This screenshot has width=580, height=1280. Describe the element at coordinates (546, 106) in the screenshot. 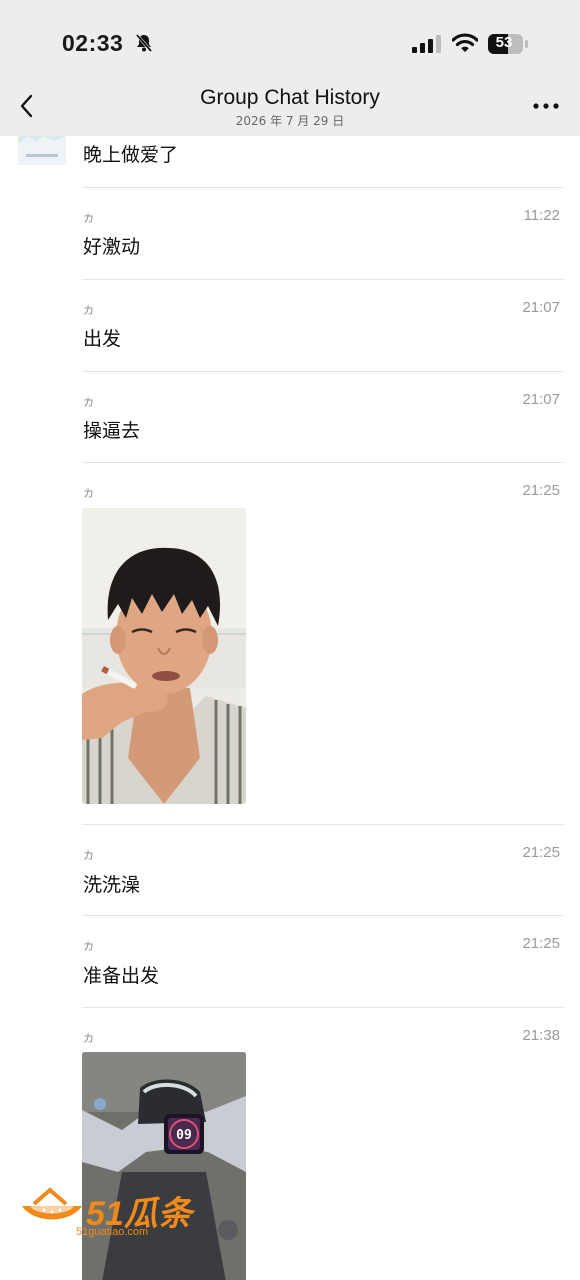

I see `more-options-icon` at that location.